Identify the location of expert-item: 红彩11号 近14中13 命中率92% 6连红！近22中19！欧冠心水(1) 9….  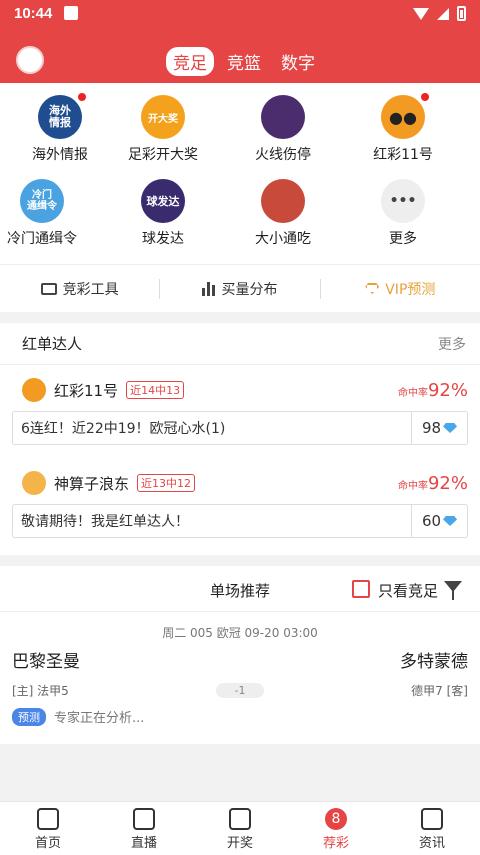
(240, 409).